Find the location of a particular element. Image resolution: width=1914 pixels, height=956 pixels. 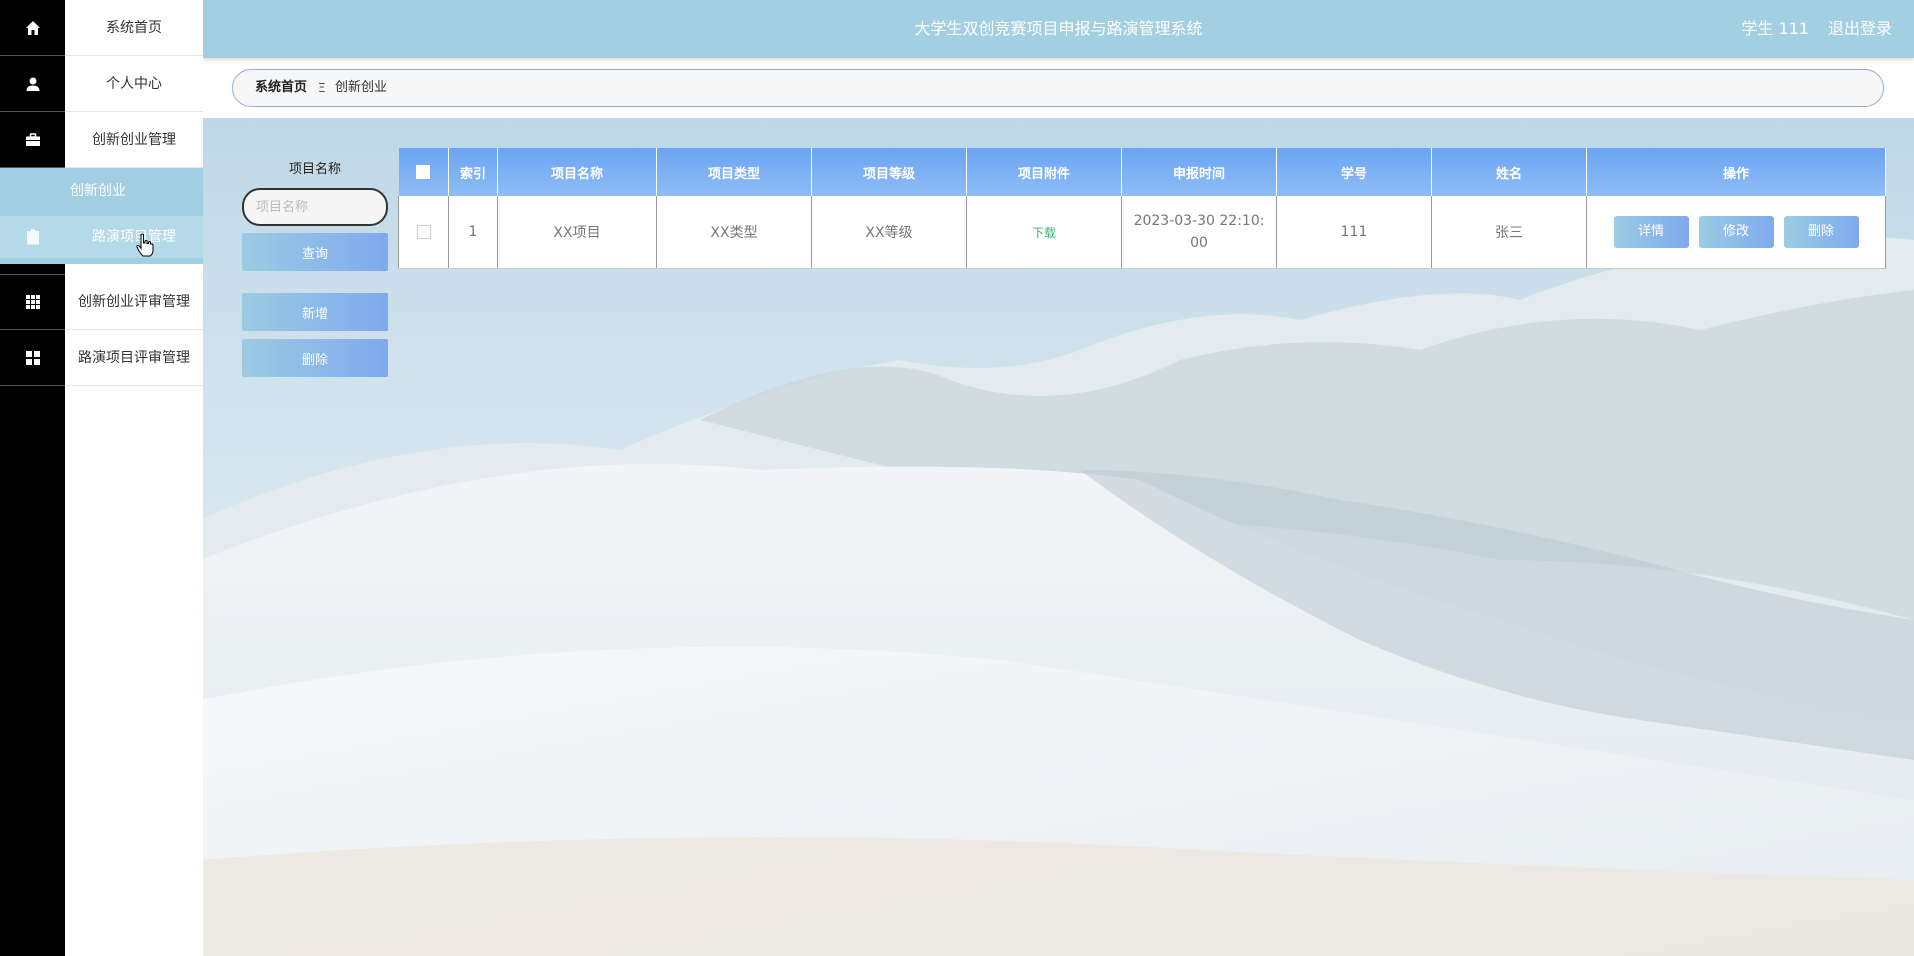

cell-project-level: XX等级 is located at coordinates (889, 232).